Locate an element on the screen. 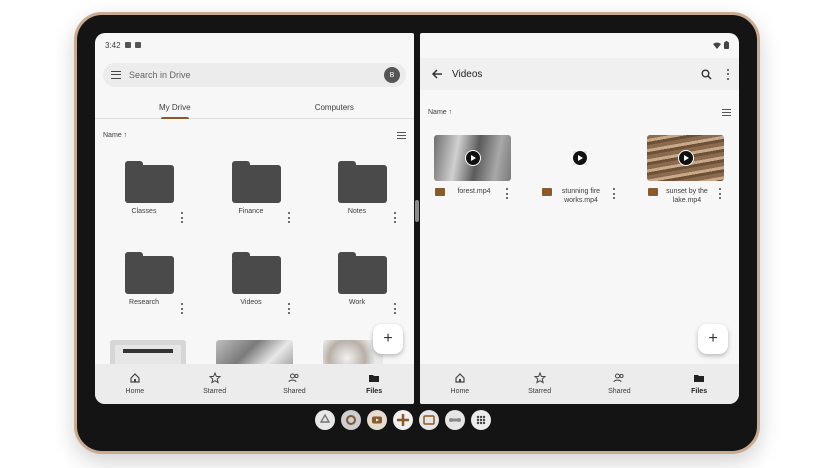 This screenshot has height=468, width=834. video-label: sunset by the lake.mp4 is located at coordinates (687, 196).